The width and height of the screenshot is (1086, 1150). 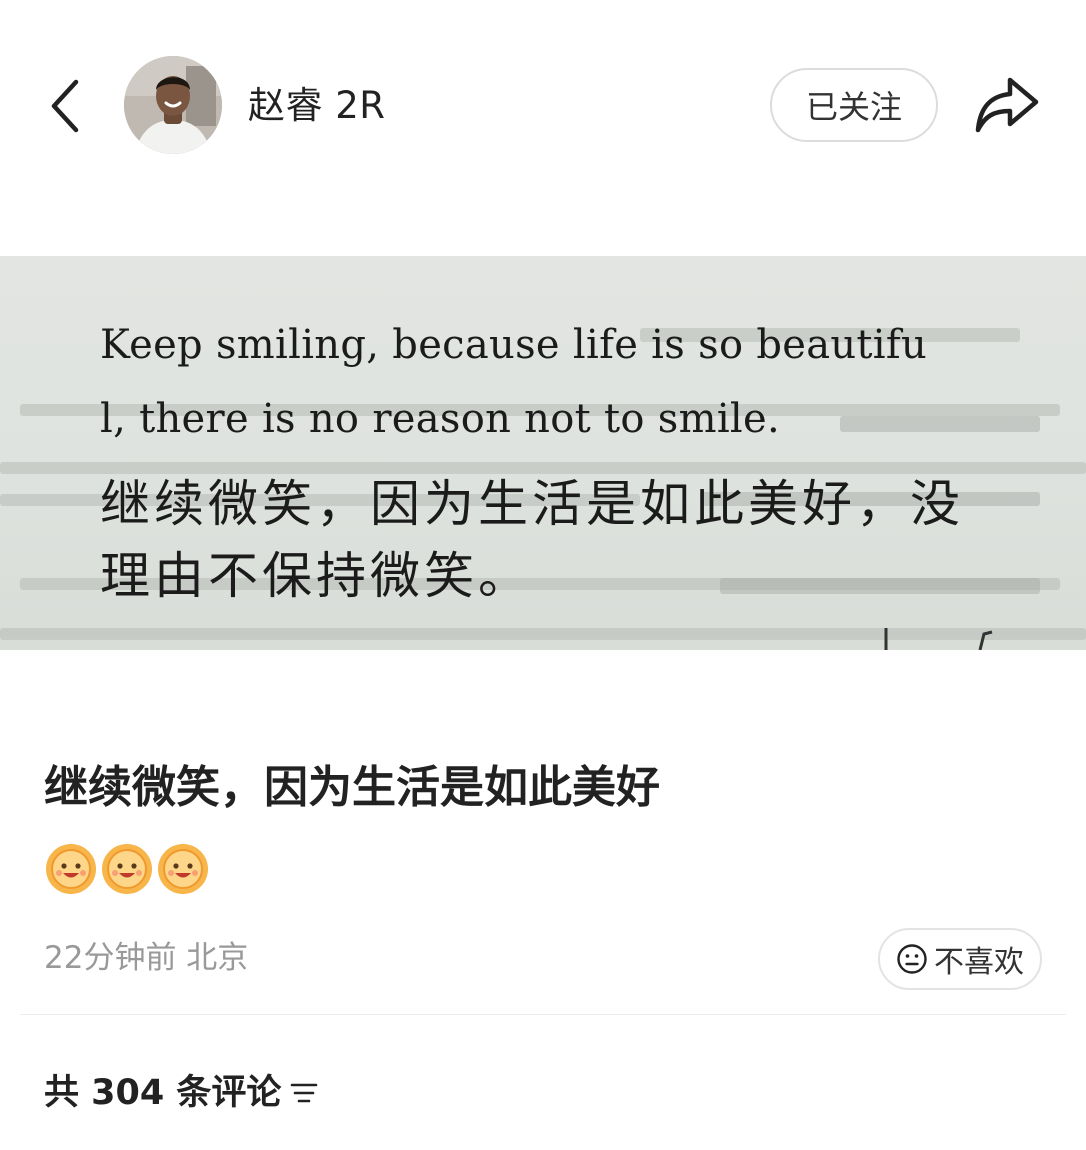 I want to click on post-meta: 22分钟前 北京, so click(x=146, y=958).